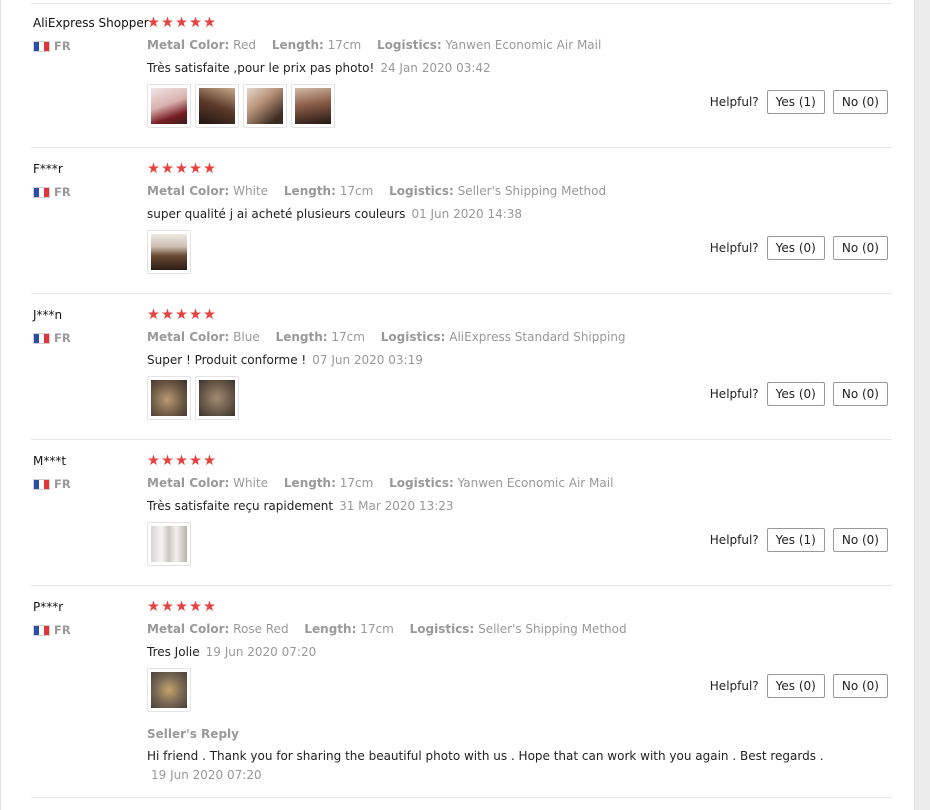  What do you see at coordinates (435, 68) in the screenshot?
I see `review-date: 24 Jan 2020 03:42` at bounding box center [435, 68].